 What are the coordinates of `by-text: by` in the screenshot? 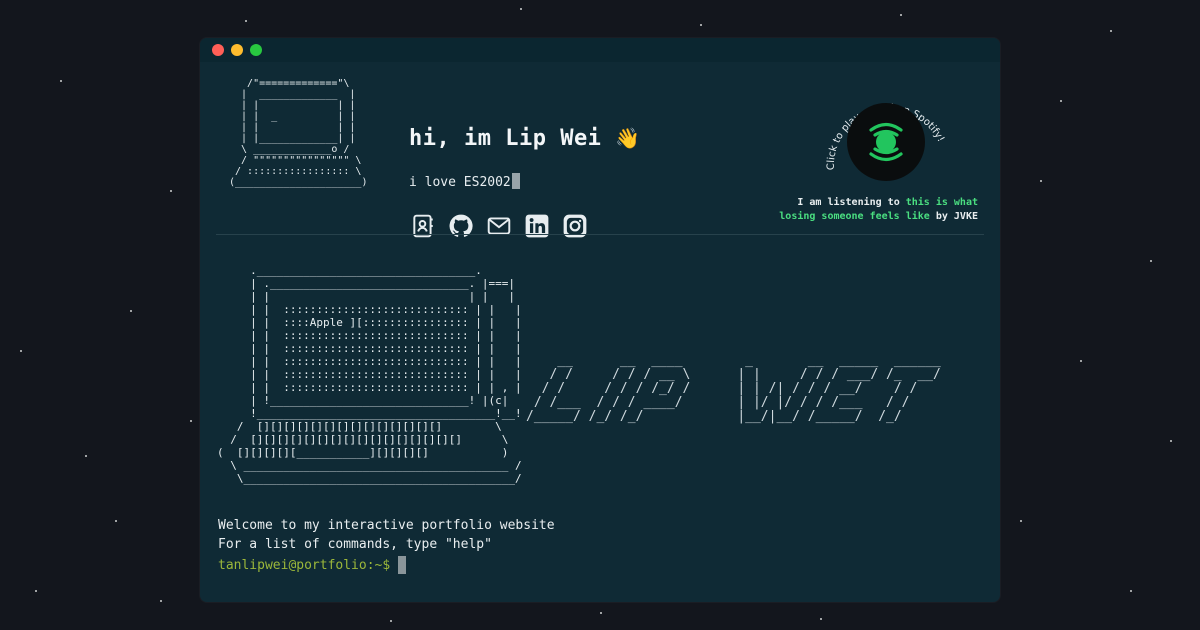 It's located at (941, 216).